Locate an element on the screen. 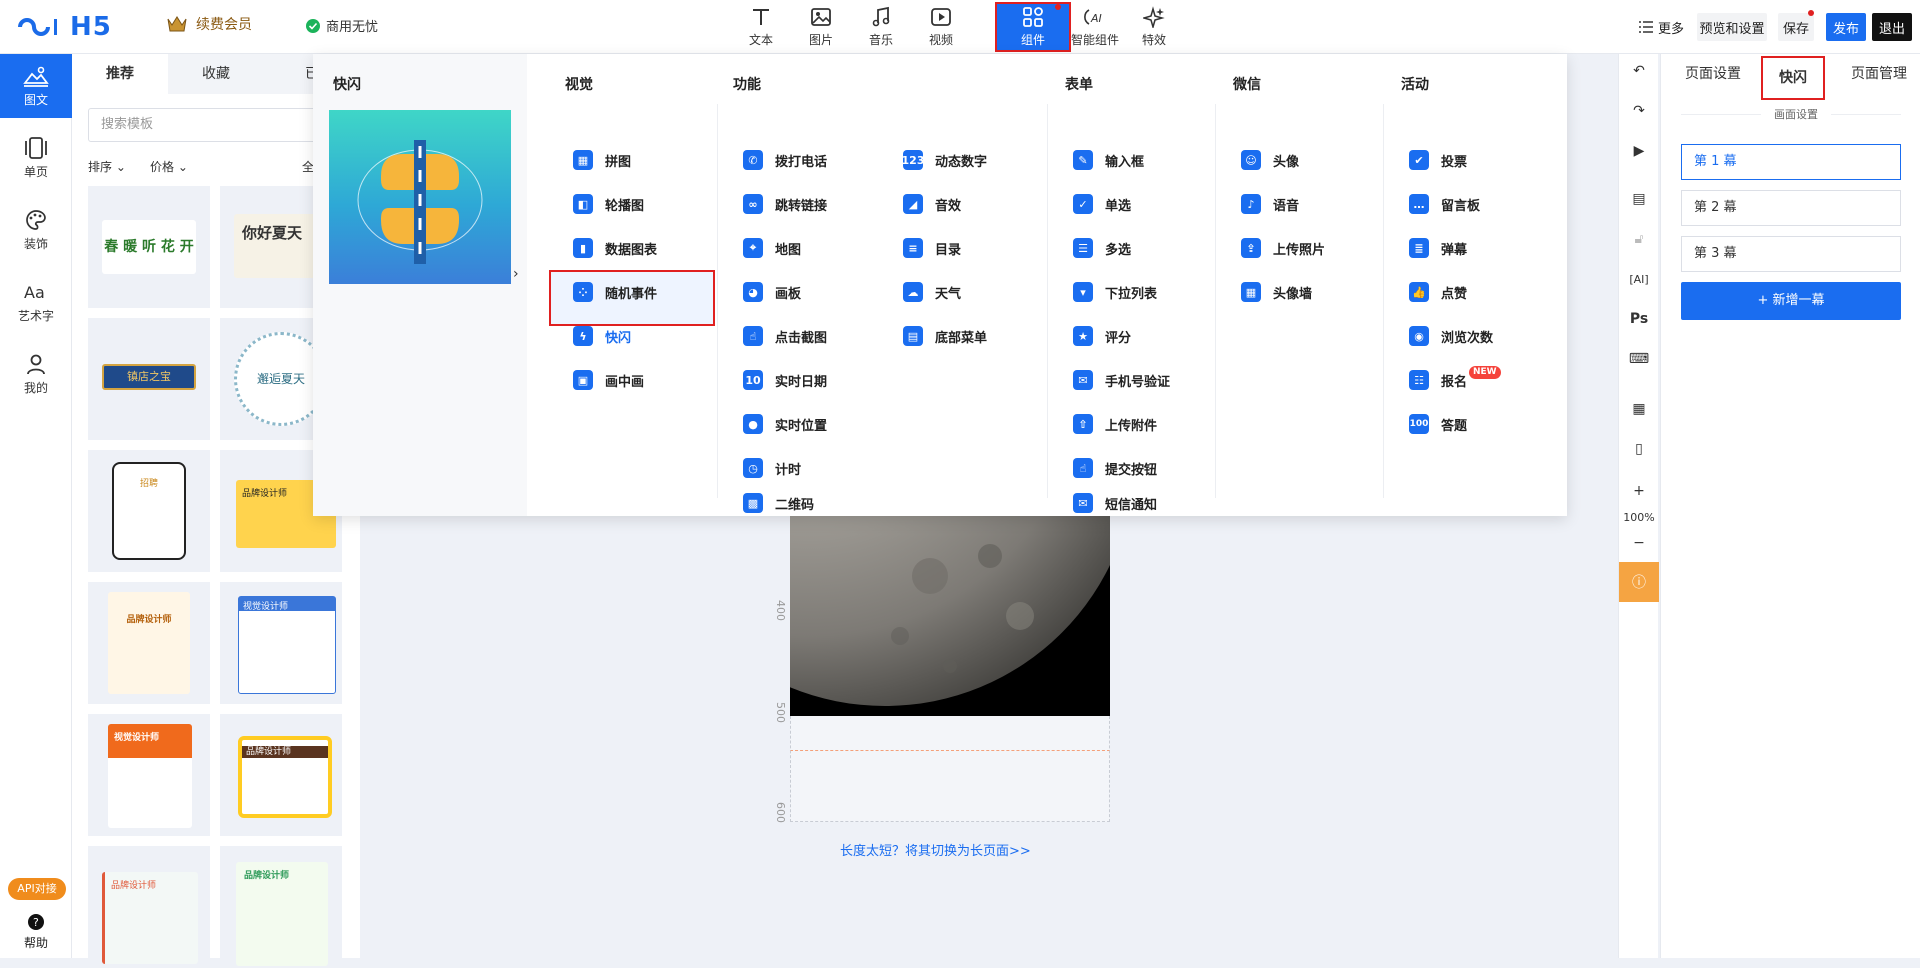 This screenshot has width=1920, height=968. comp-phone-verify: ✉ 手机号验证 is located at coordinates (1121, 380).